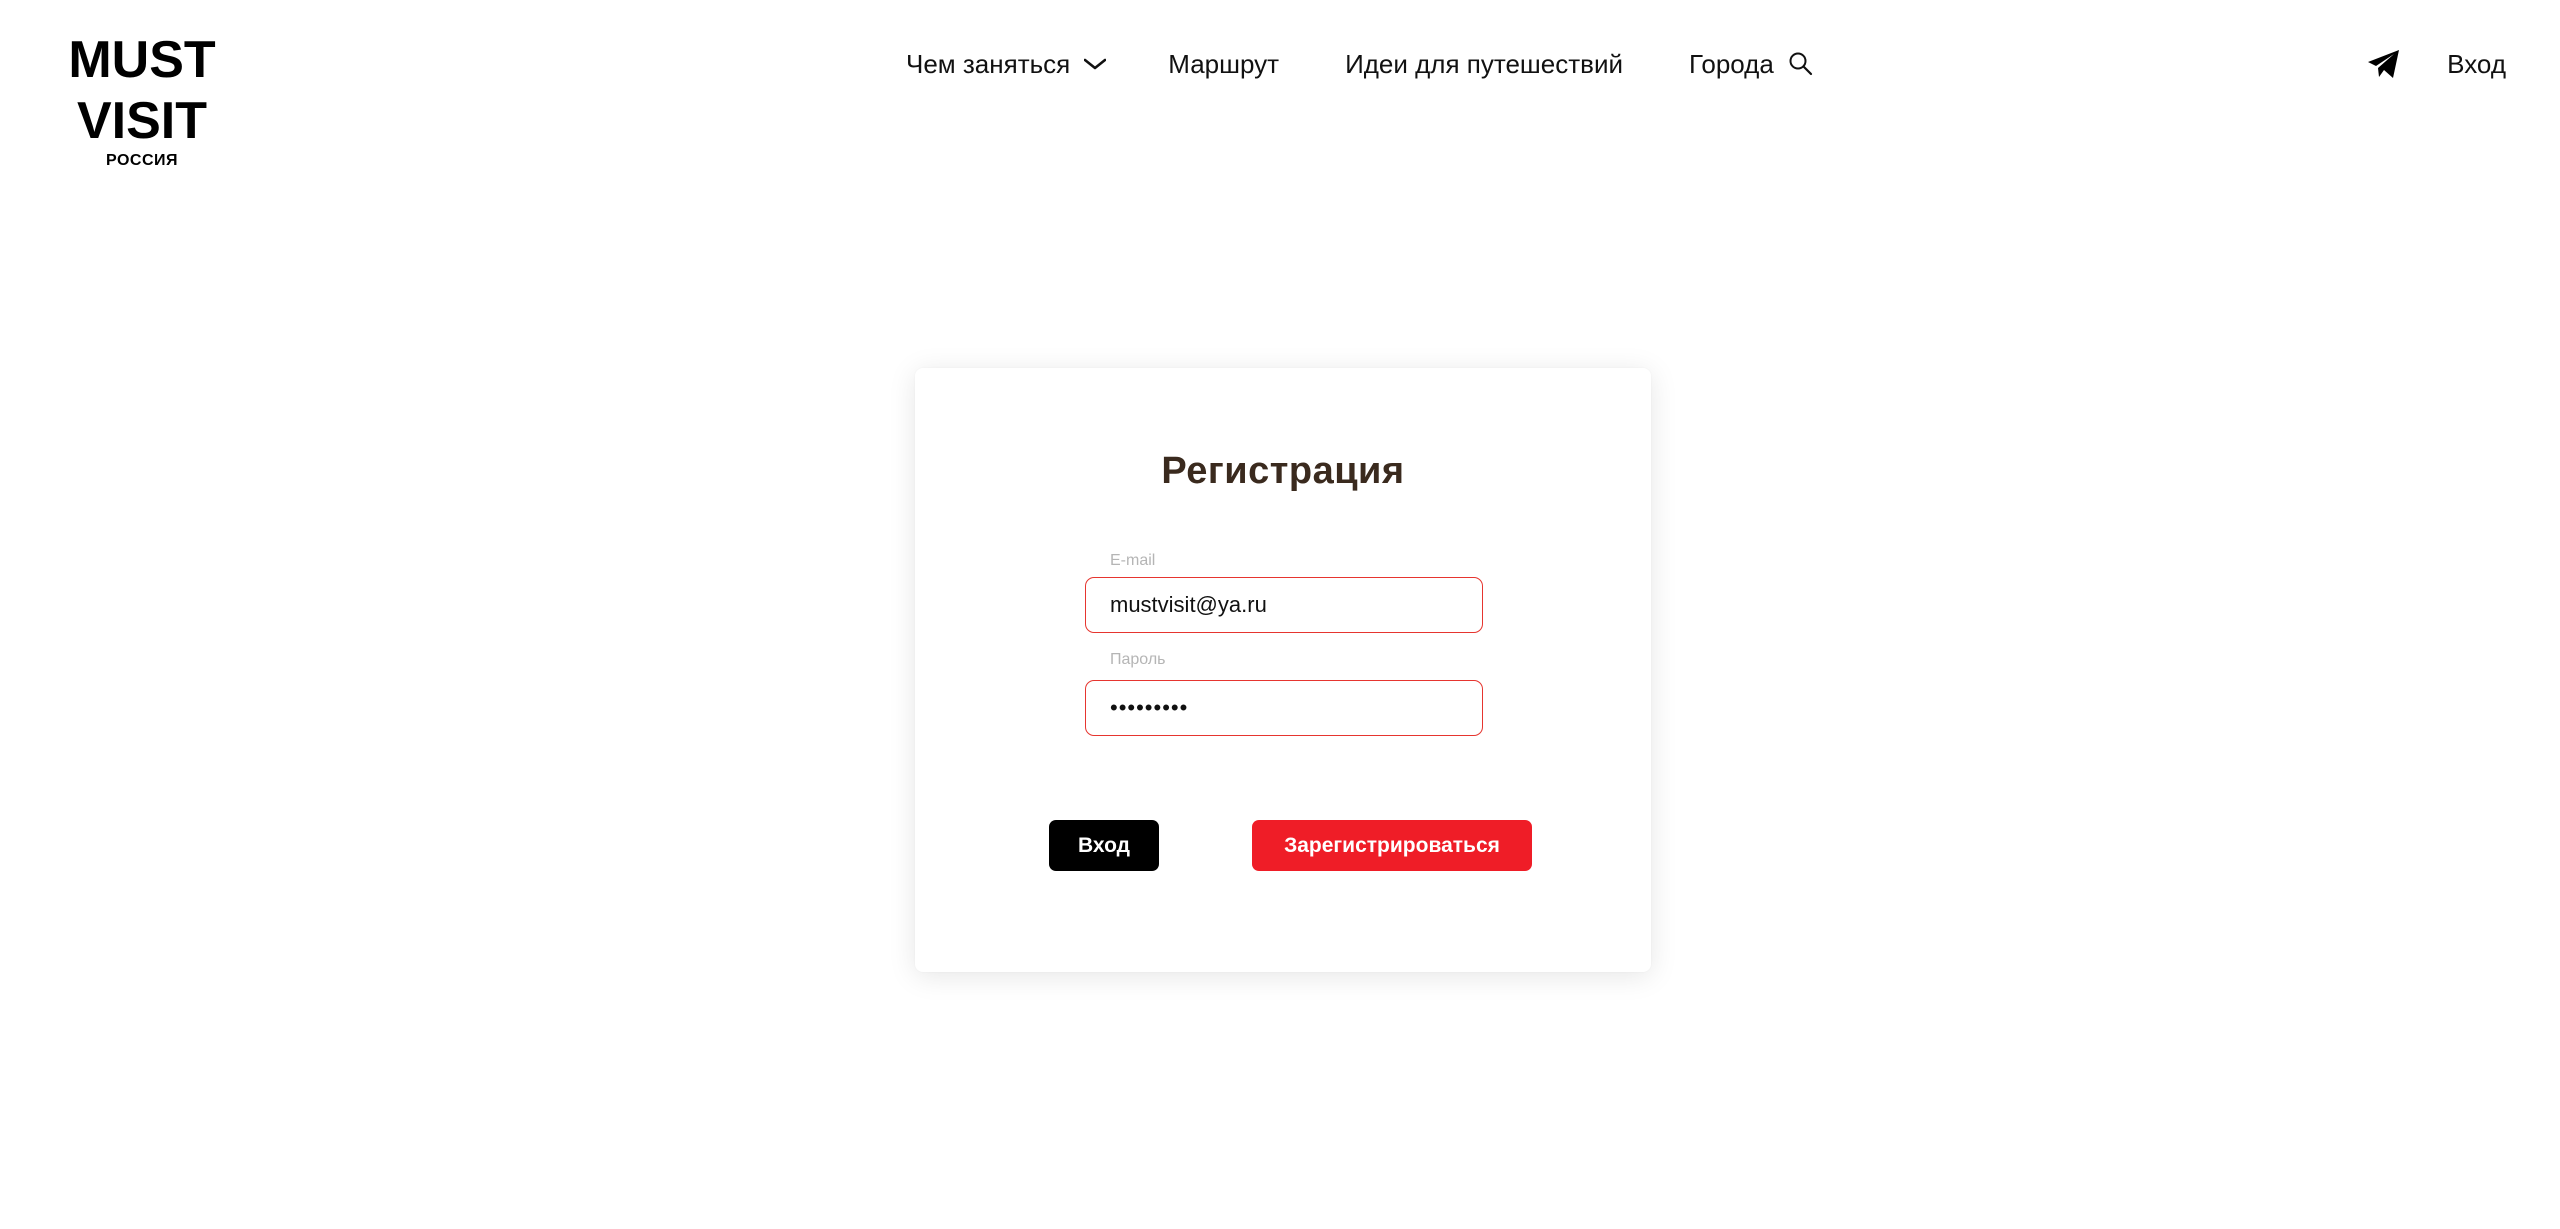 The width and height of the screenshot is (2560, 1229). What do you see at coordinates (1801, 64) in the screenshot?
I see `search-icon` at bounding box center [1801, 64].